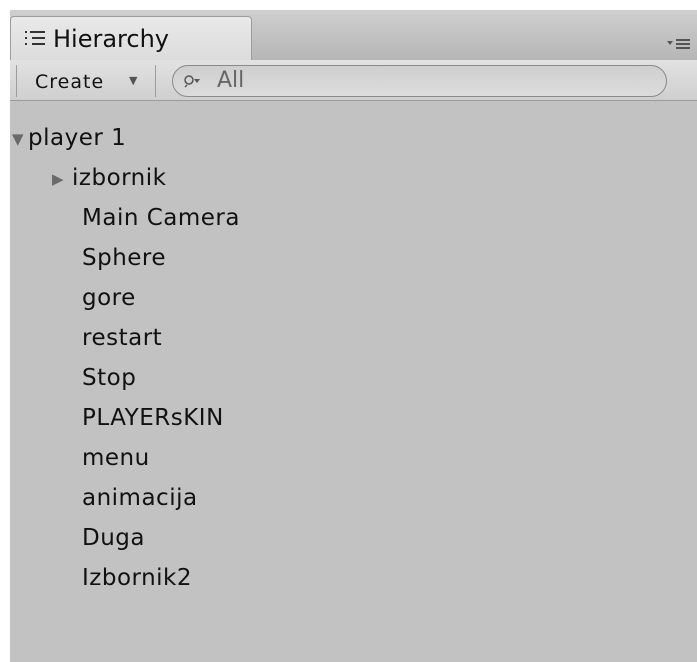 The height and width of the screenshot is (662, 697). I want to click on tree-item-sphere: Sphere, so click(124, 258).